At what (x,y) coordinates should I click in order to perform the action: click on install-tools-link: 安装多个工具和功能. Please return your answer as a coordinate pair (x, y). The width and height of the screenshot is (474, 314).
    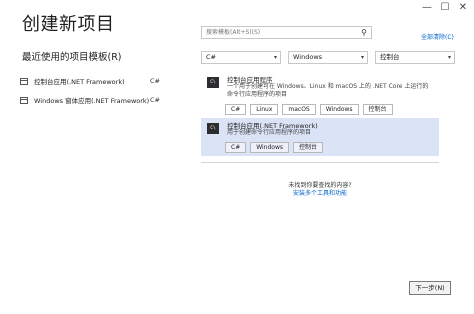
    Looking at the image, I should click on (320, 192).